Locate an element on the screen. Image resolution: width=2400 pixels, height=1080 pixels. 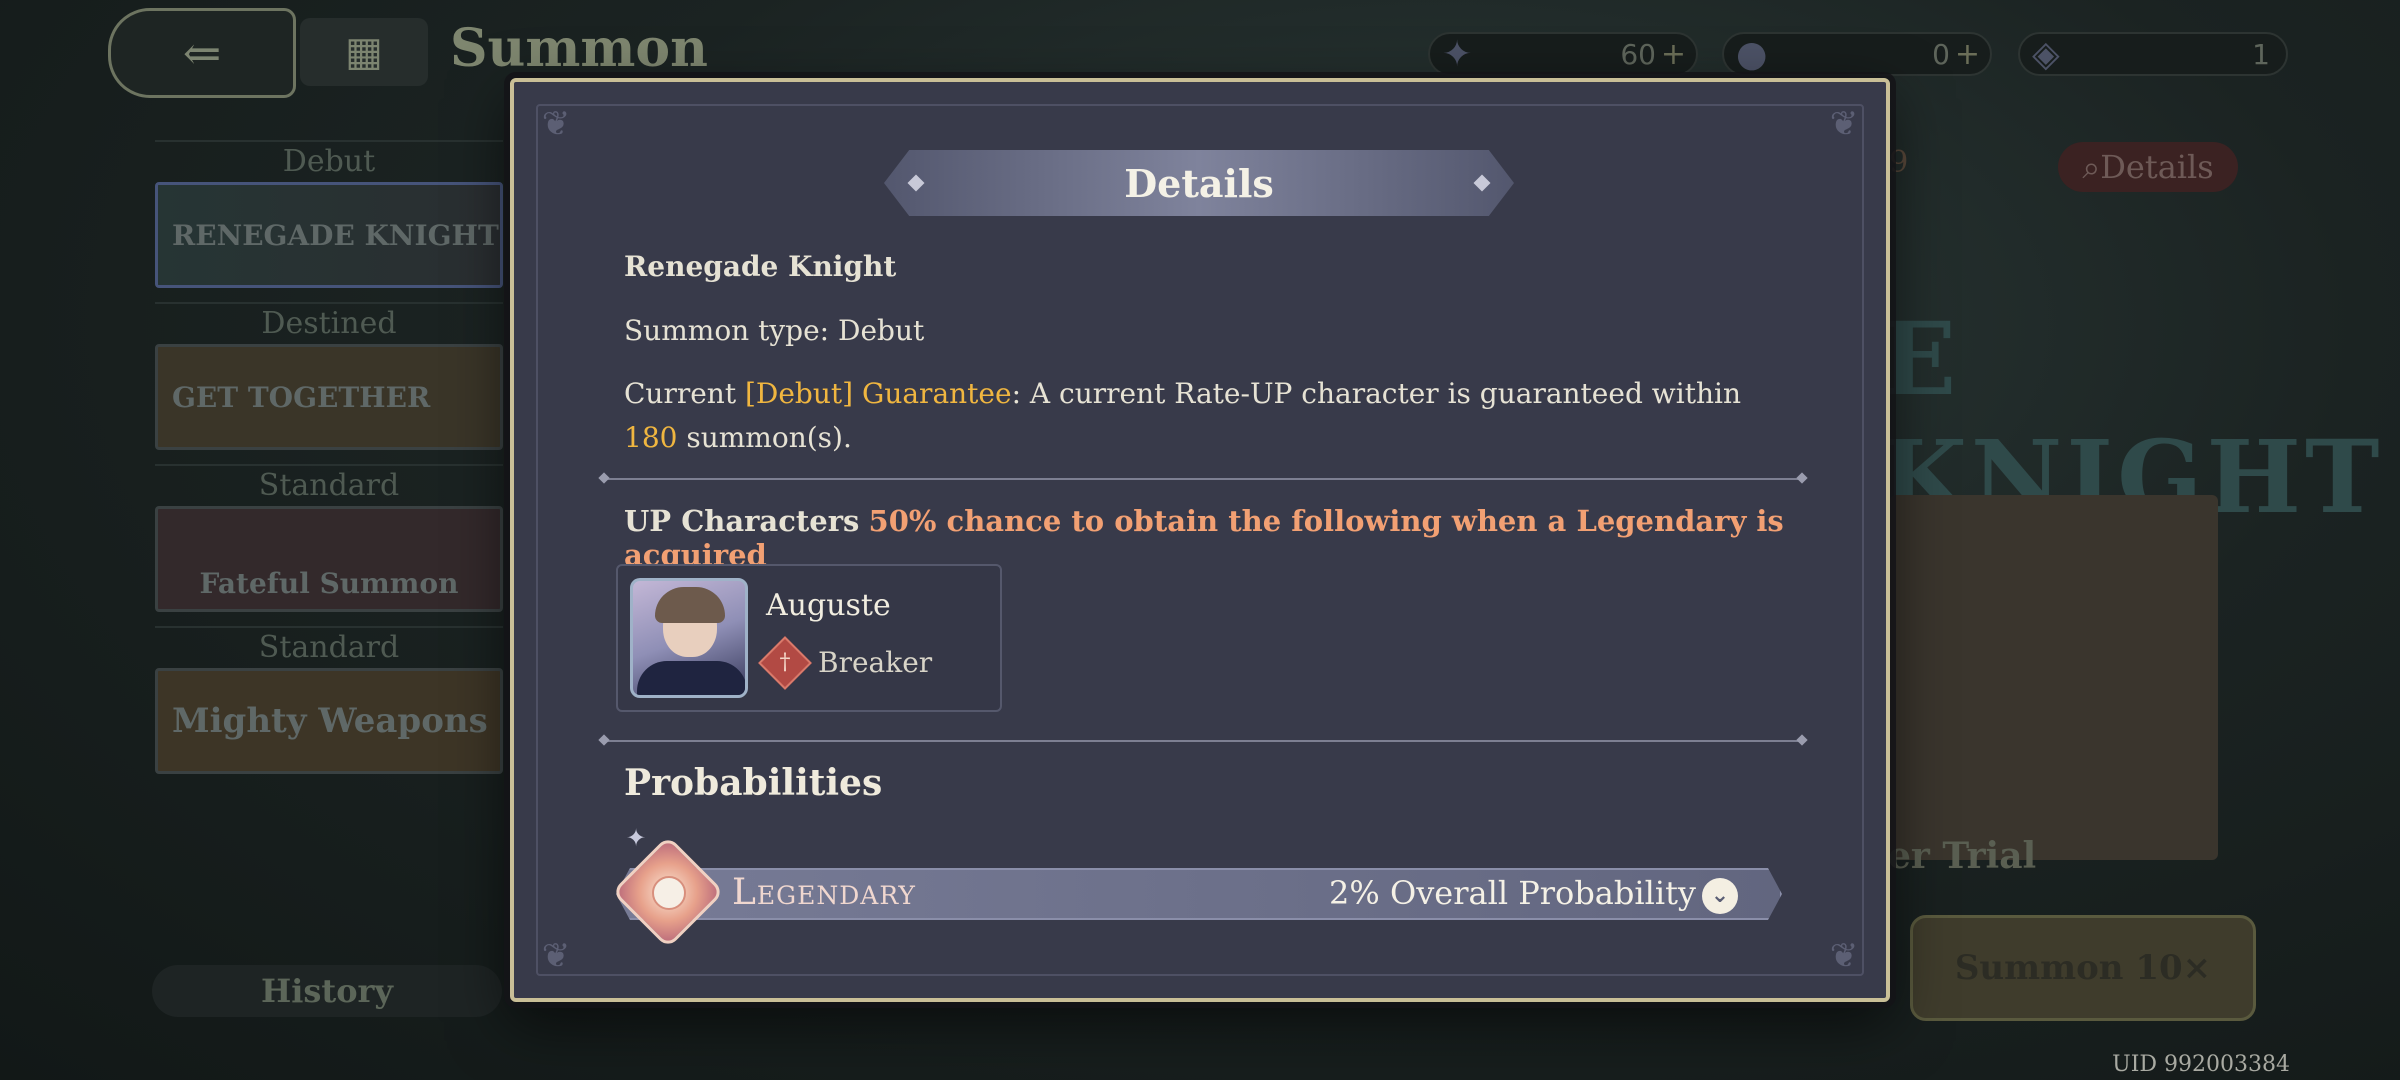
grid-icon: ▦ is located at coordinates (364, 52).